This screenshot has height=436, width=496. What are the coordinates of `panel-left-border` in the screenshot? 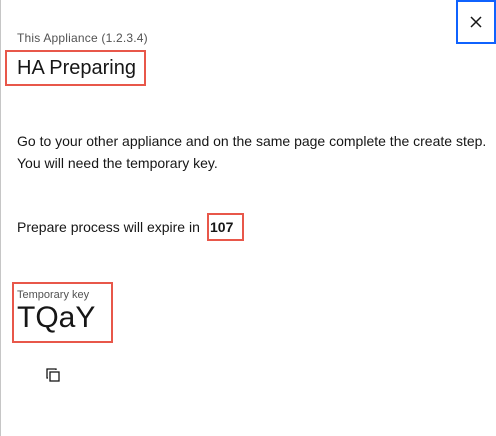 It's located at (0, 218).